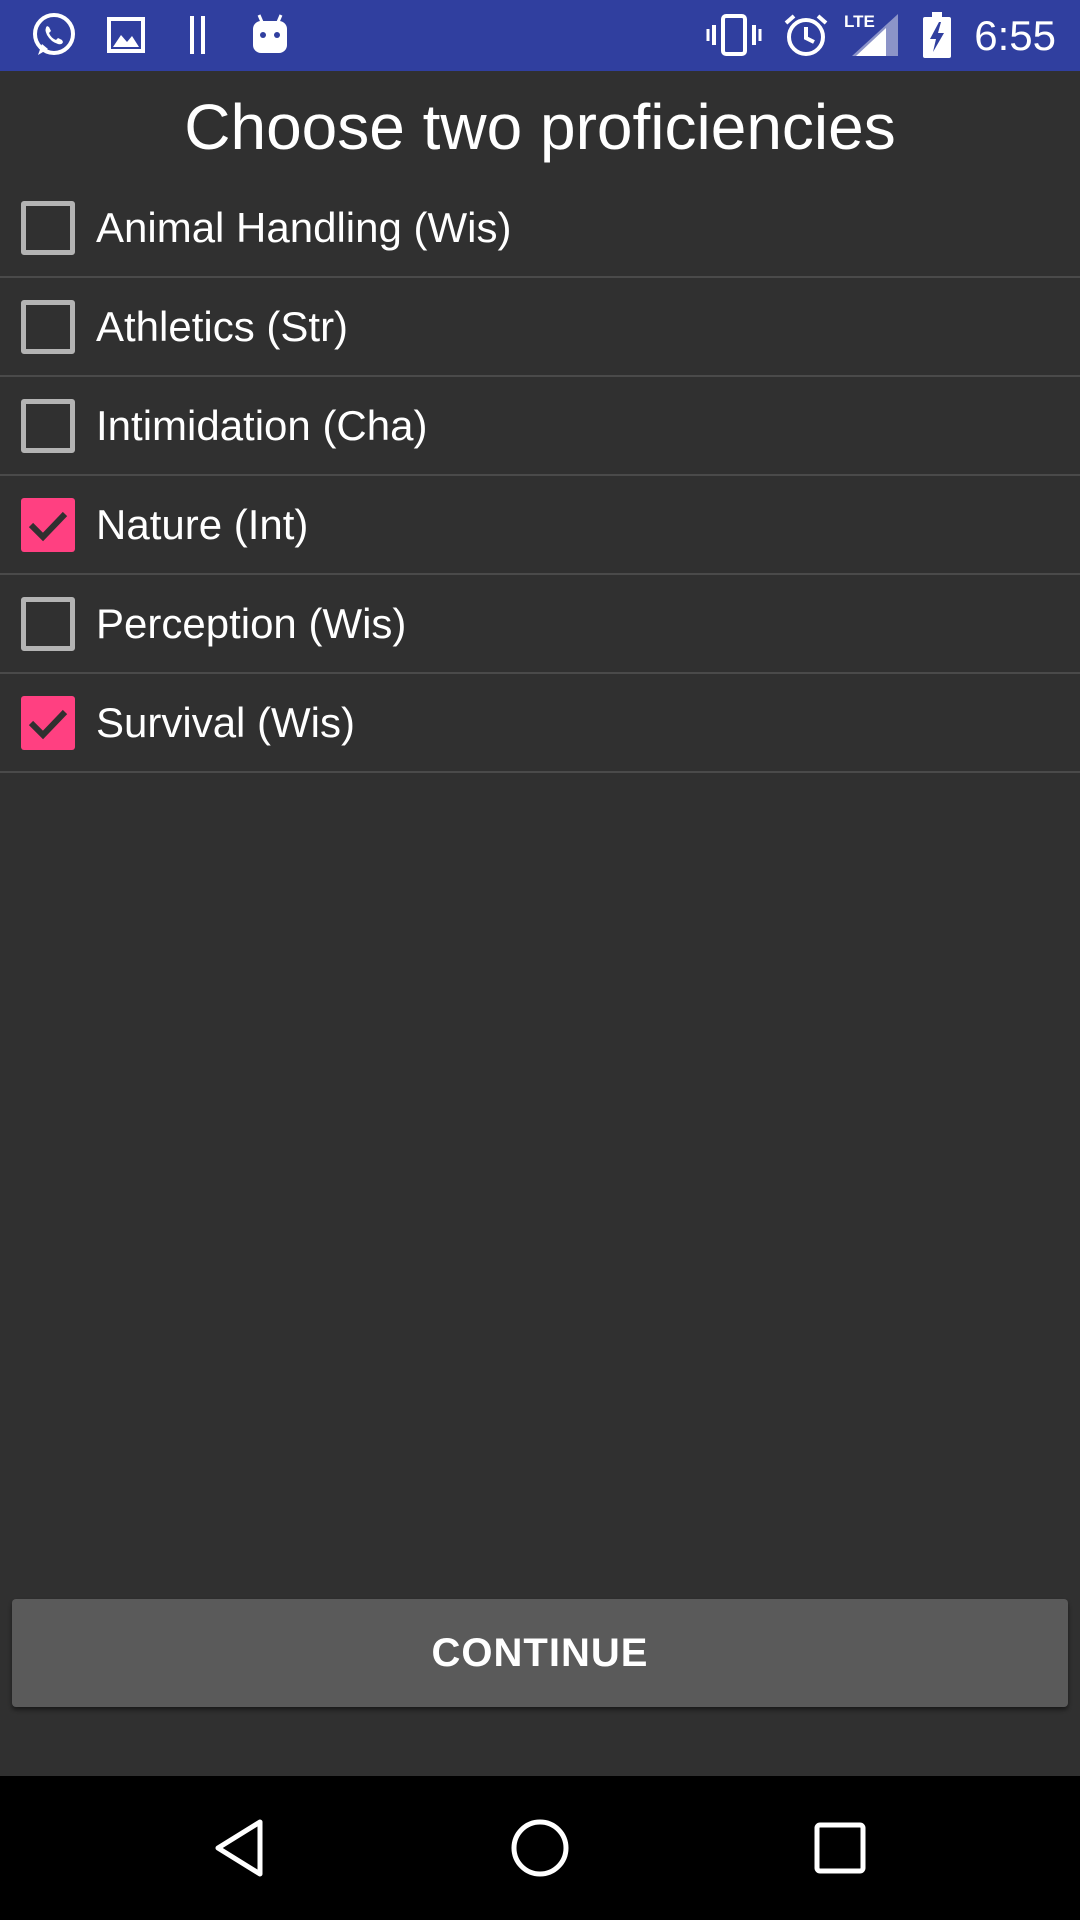  Describe the element at coordinates (540, 624) in the screenshot. I see `proficiency-row-perception: Perception (Wis)` at that location.